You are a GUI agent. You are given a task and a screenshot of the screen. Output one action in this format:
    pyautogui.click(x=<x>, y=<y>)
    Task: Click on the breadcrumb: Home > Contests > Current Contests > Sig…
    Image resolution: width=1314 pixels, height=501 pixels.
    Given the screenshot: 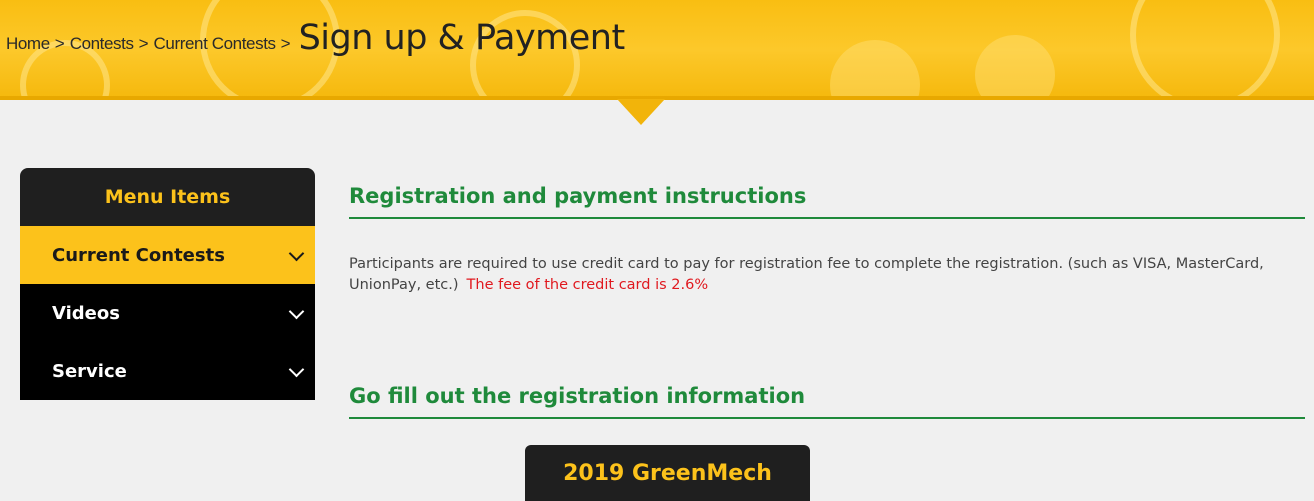 What is the action you would take?
    pyautogui.click(x=315, y=38)
    